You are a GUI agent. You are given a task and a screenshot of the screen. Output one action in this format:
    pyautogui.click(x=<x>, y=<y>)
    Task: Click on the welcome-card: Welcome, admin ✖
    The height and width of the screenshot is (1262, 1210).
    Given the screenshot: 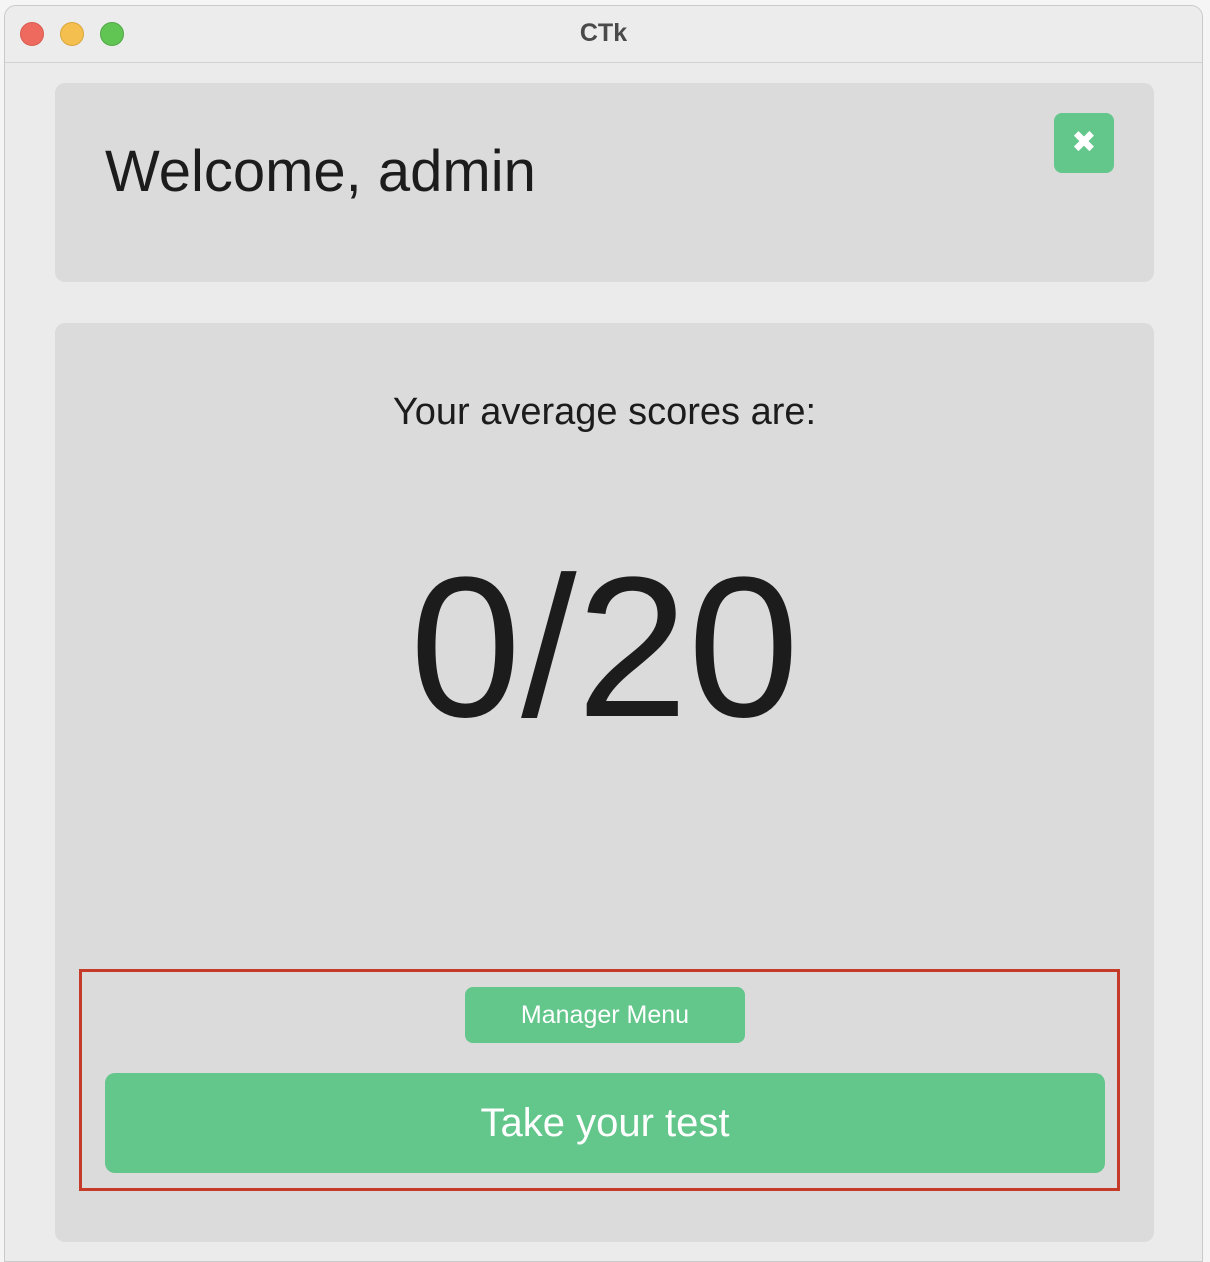 What is the action you would take?
    pyautogui.click(x=604, y=182)
    